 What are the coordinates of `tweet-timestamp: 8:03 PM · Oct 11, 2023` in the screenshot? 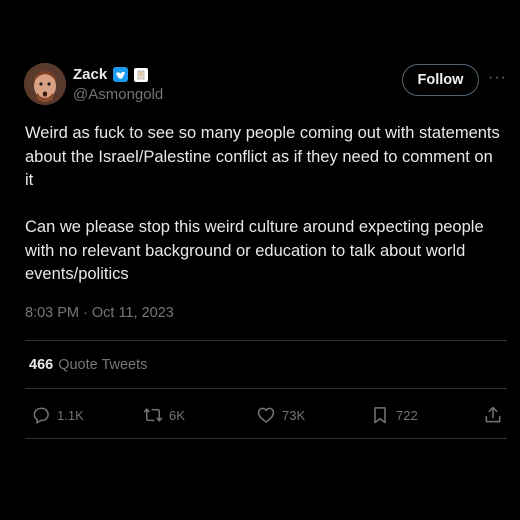 It's located at (99, 313).